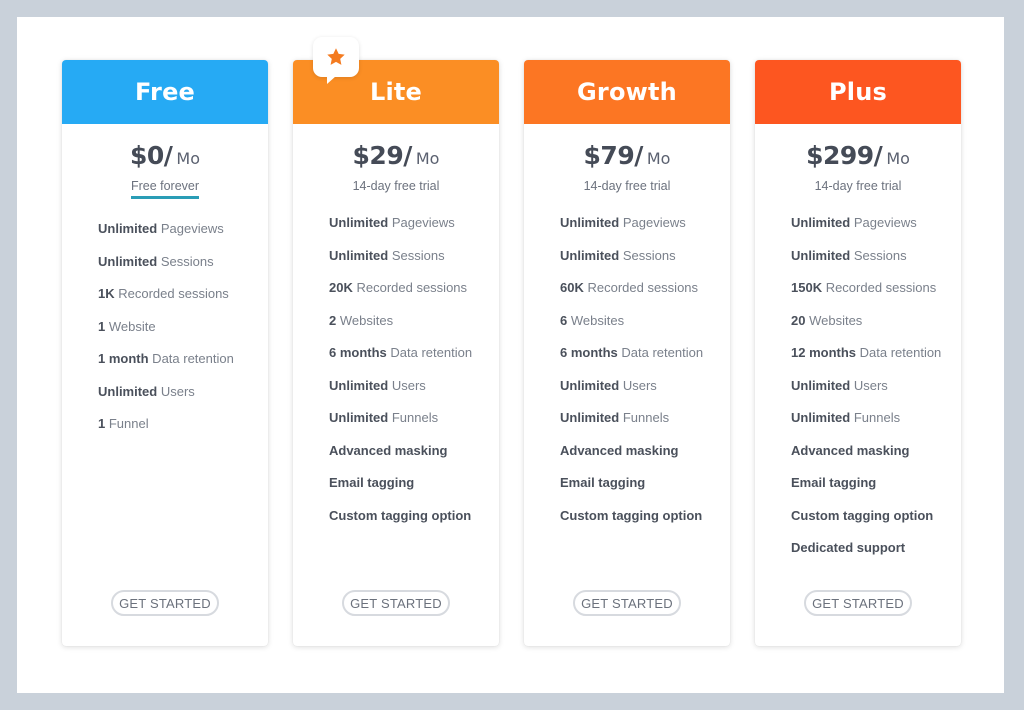 This screenshot has width=1024, height=710. I want to click on price-amount: $29/, so click(382, 155).